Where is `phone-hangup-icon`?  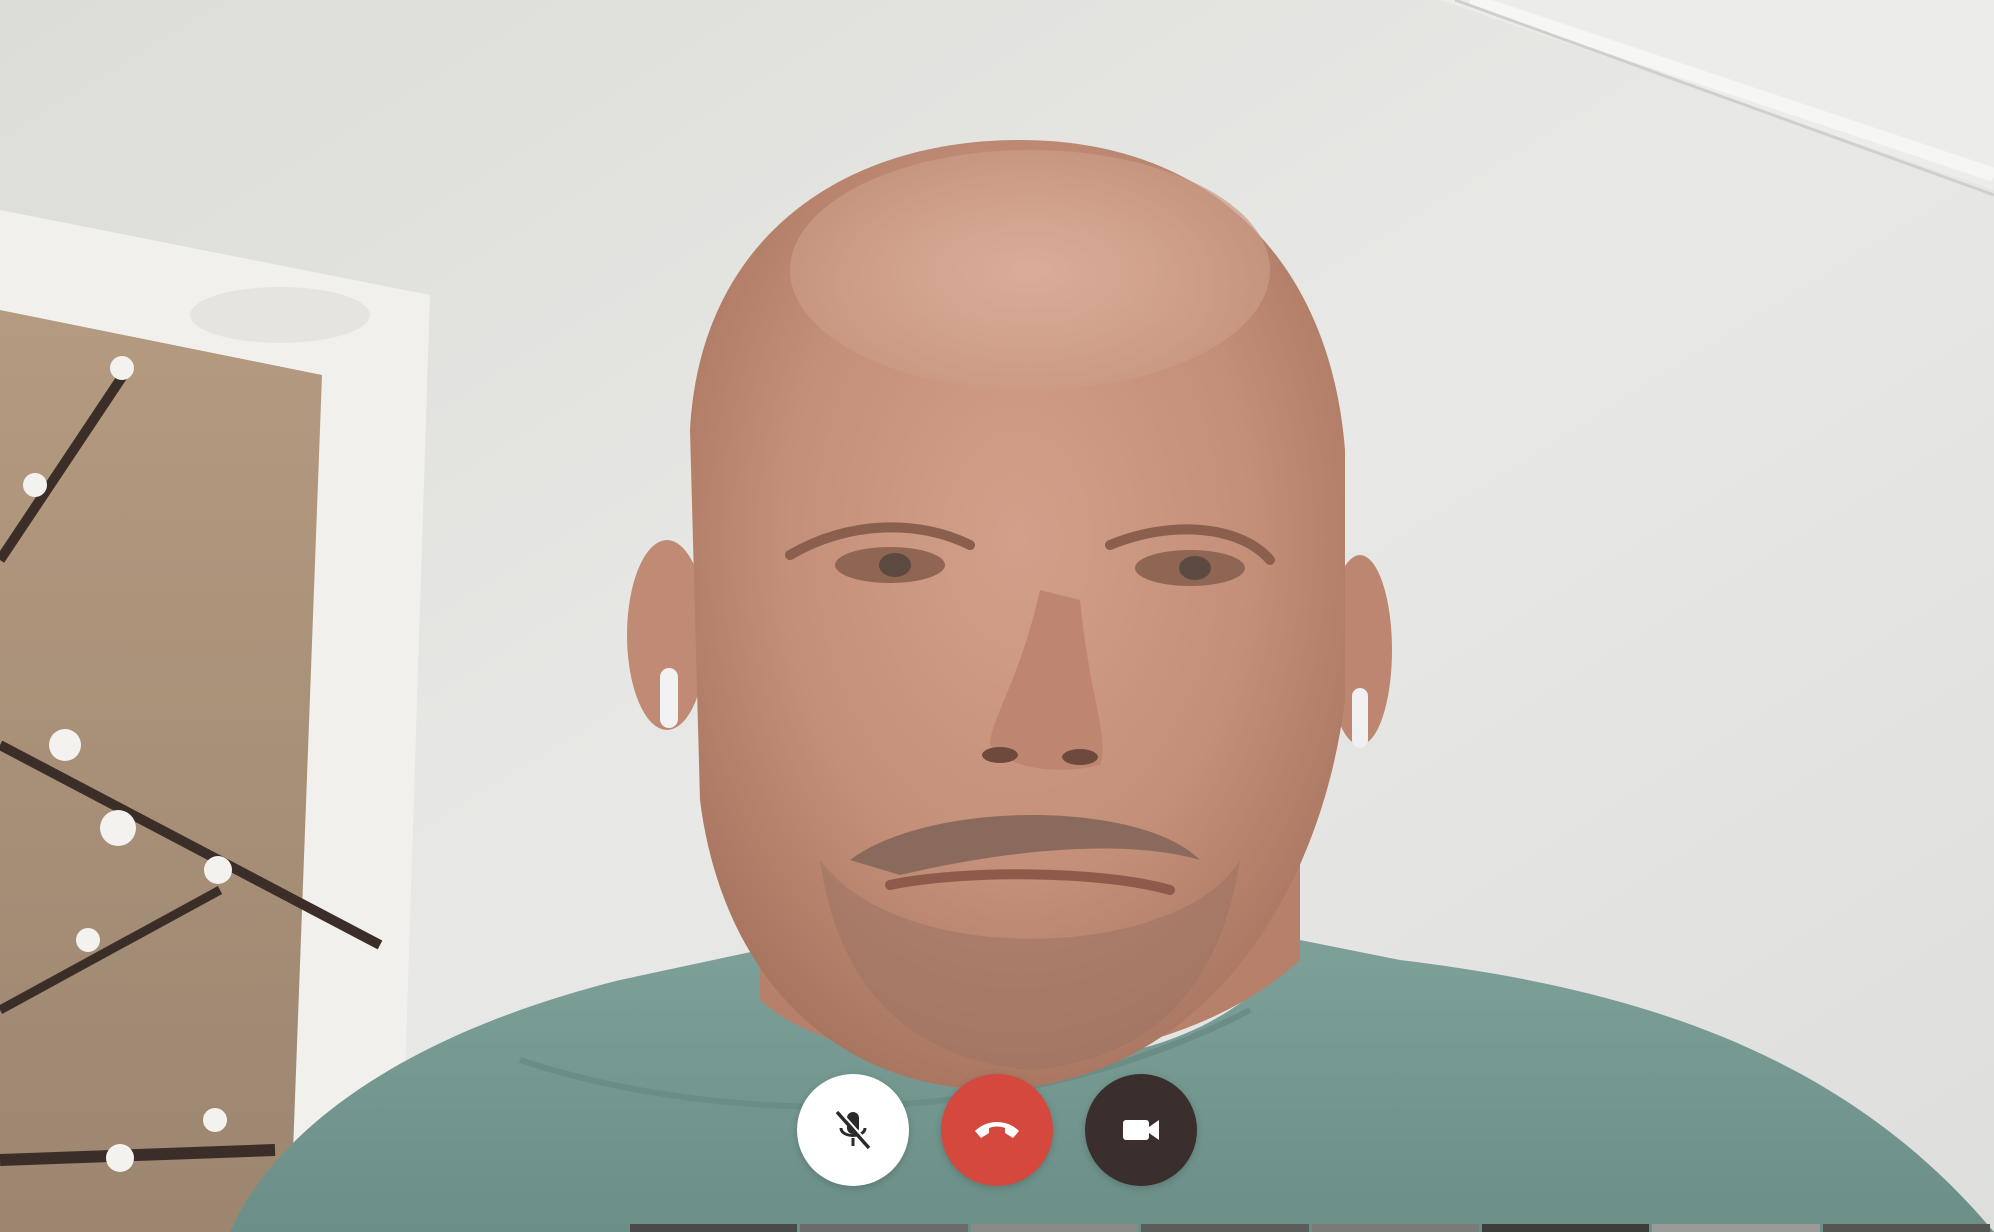
phone-hangup-icon is located at coordinates (997, 1130).